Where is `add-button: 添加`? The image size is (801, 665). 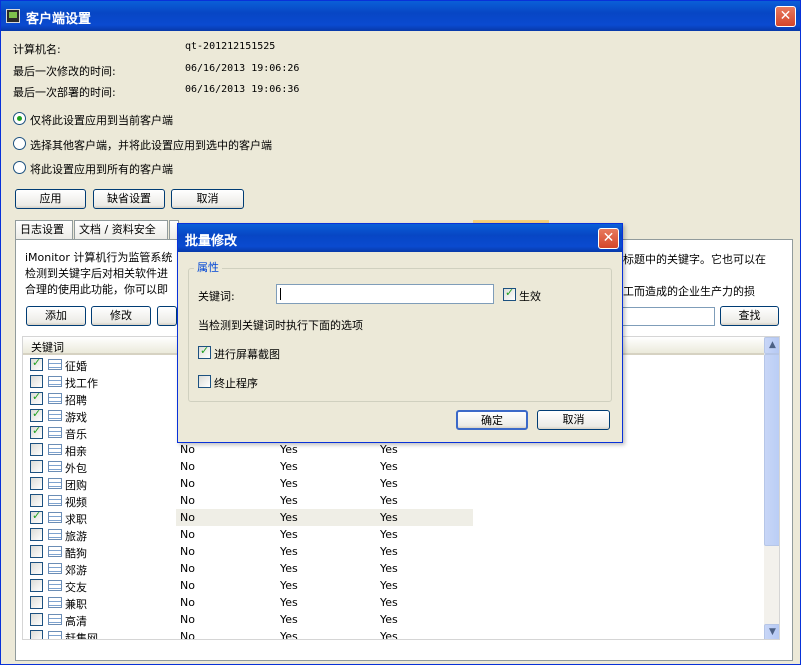
add-button: 添加 is located at coordinates (56, 316).